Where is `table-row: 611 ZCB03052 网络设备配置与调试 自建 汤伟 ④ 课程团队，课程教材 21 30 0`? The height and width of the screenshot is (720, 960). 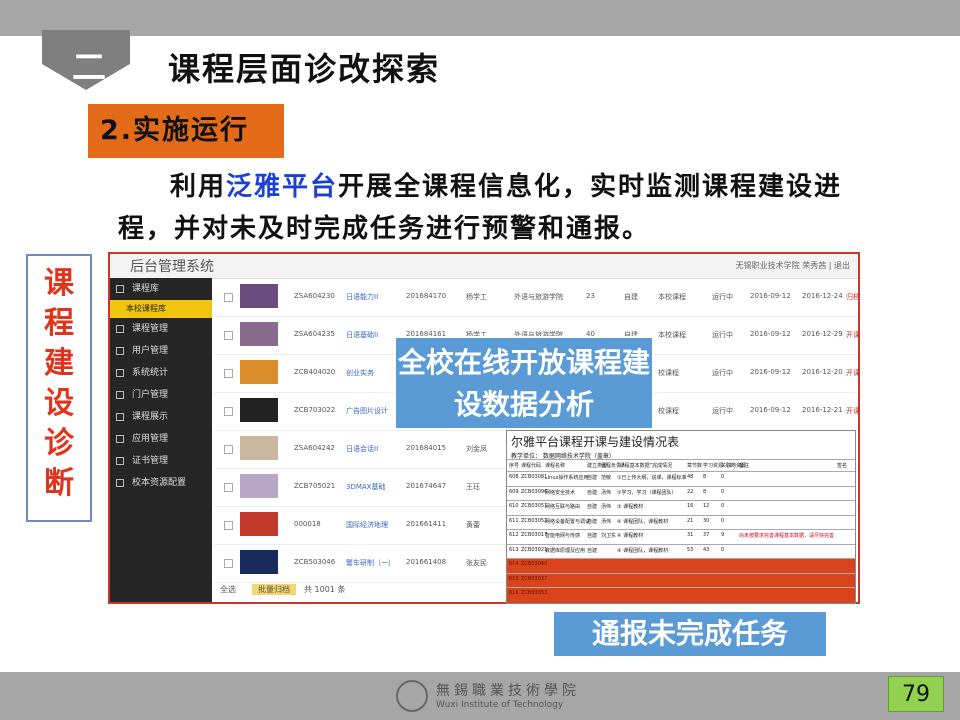 table-row: 611 ZCB03052 网络设备配置与调试 自建 汤伟 ④ 课程团队，课程教材 21 30 0 is located at coordinates (681, 522).